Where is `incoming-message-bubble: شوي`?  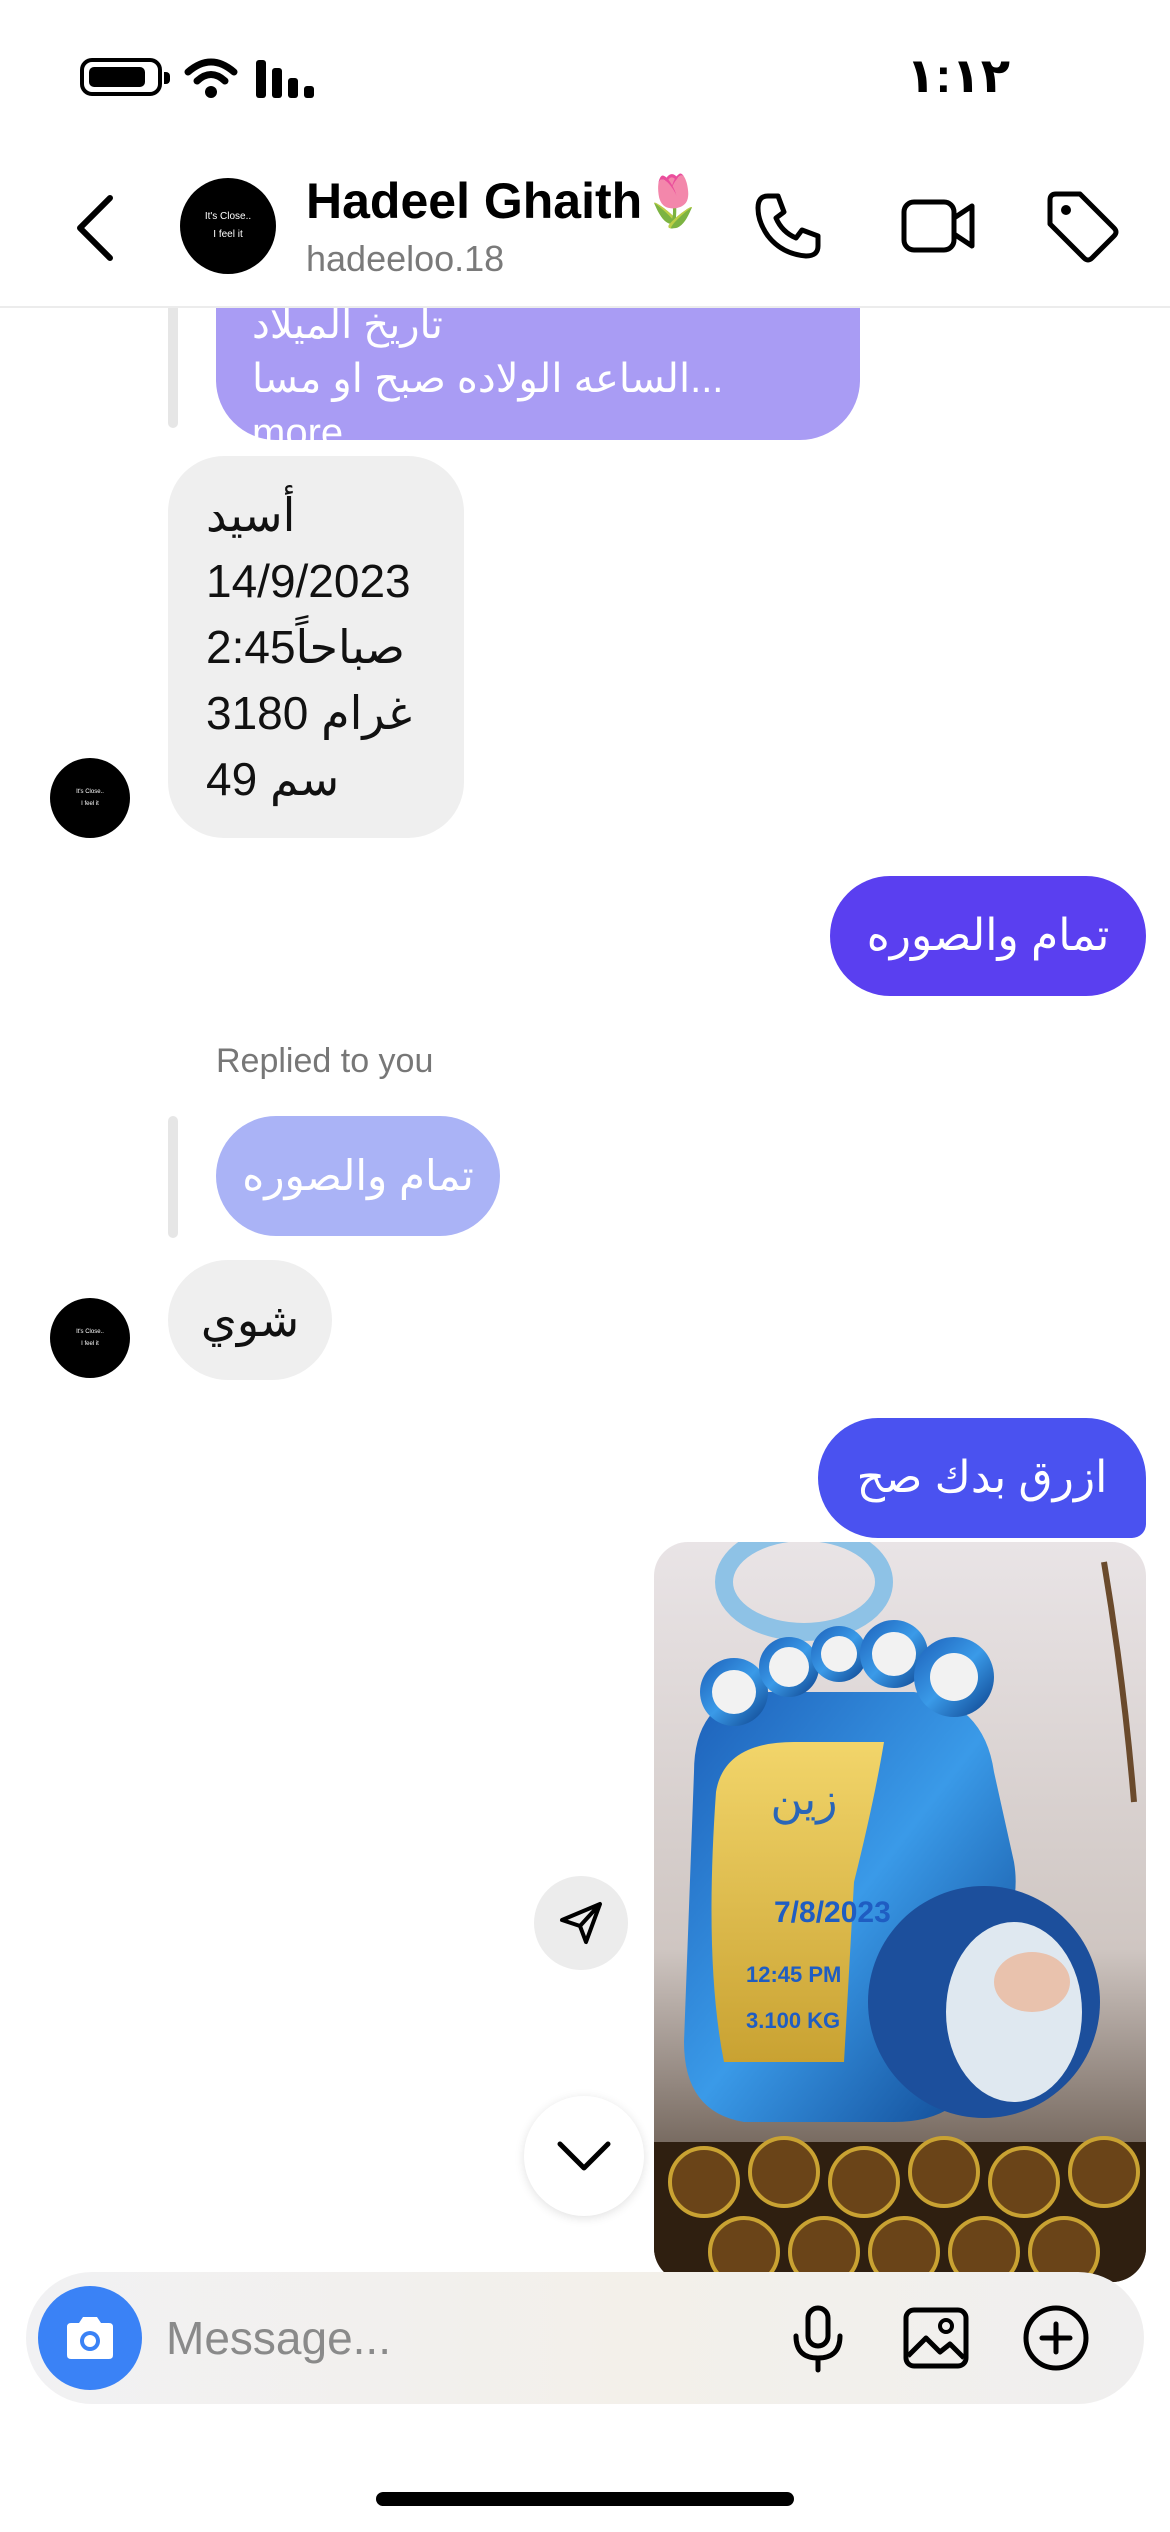
incoming-message-bubble: شوي is located at coordinates (250, 1320).